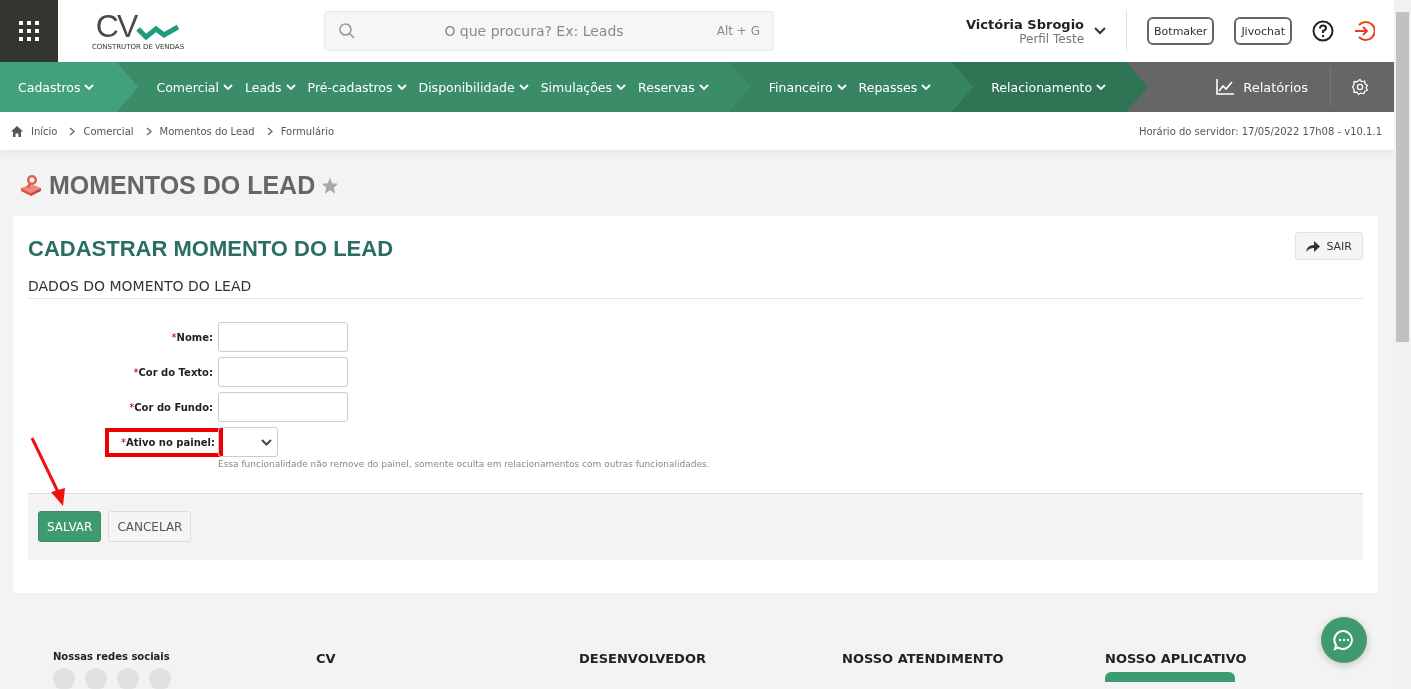  What do you see at coordinates (347, 31) in the screenshot?
I see `search-icon` at bounding box center [347, 31].